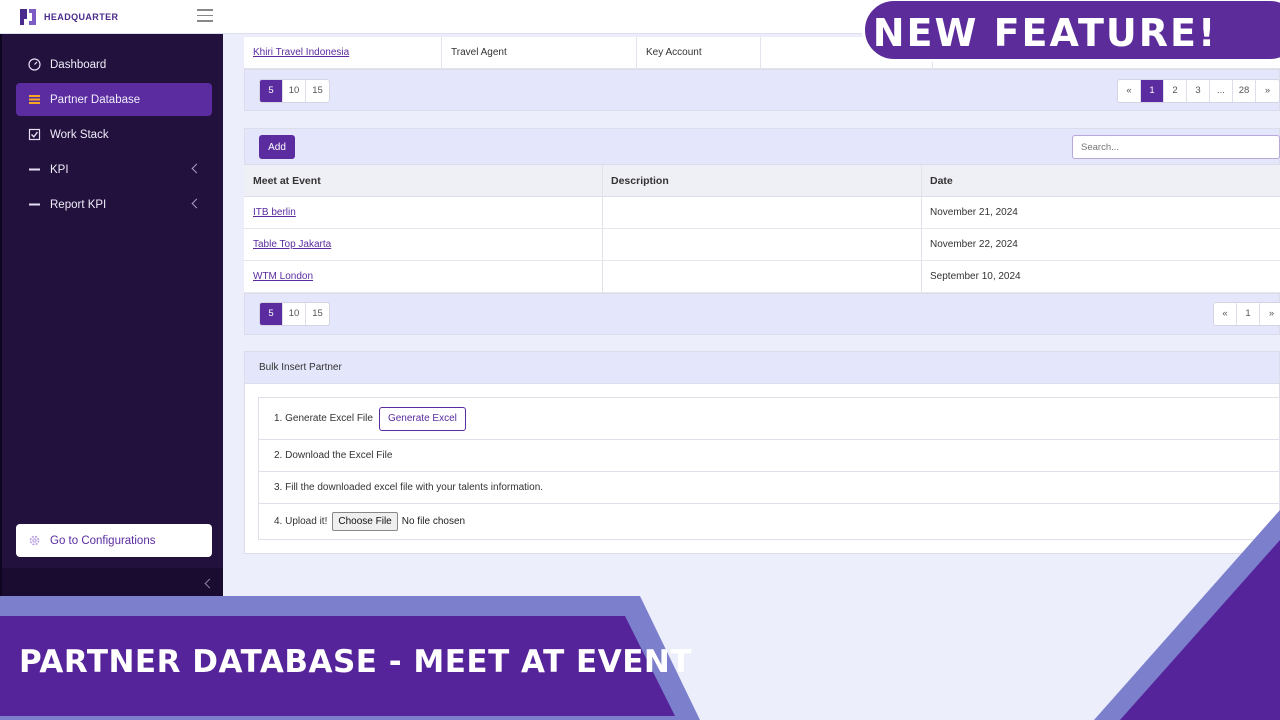 The height and width of the screenshot is (720, 1280). Describe the element at coordinates (112, 582) in the screenshot. I see `sidebar-footer` at that location.